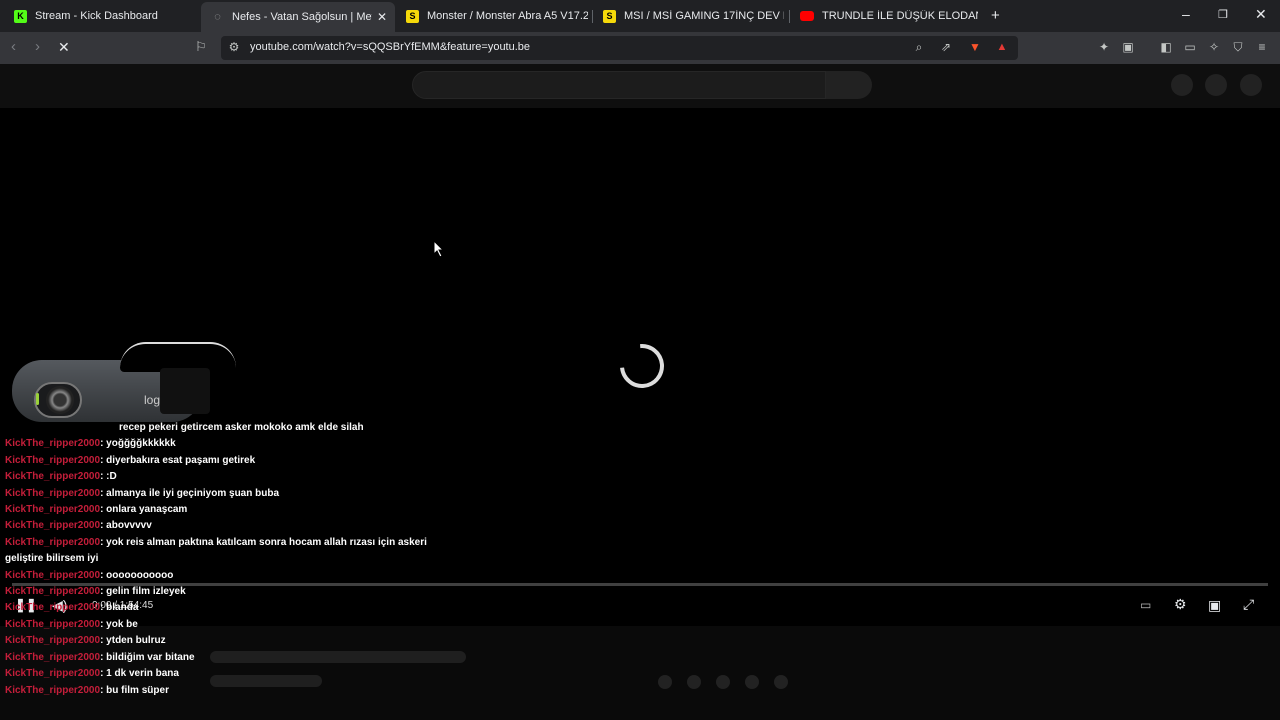 The height and width of the screenshot is (720, 1280). What do you see at coordinates (13, 46) in the screenshot?
I see `back-icon: ‹` at bounding box center [13, 46].